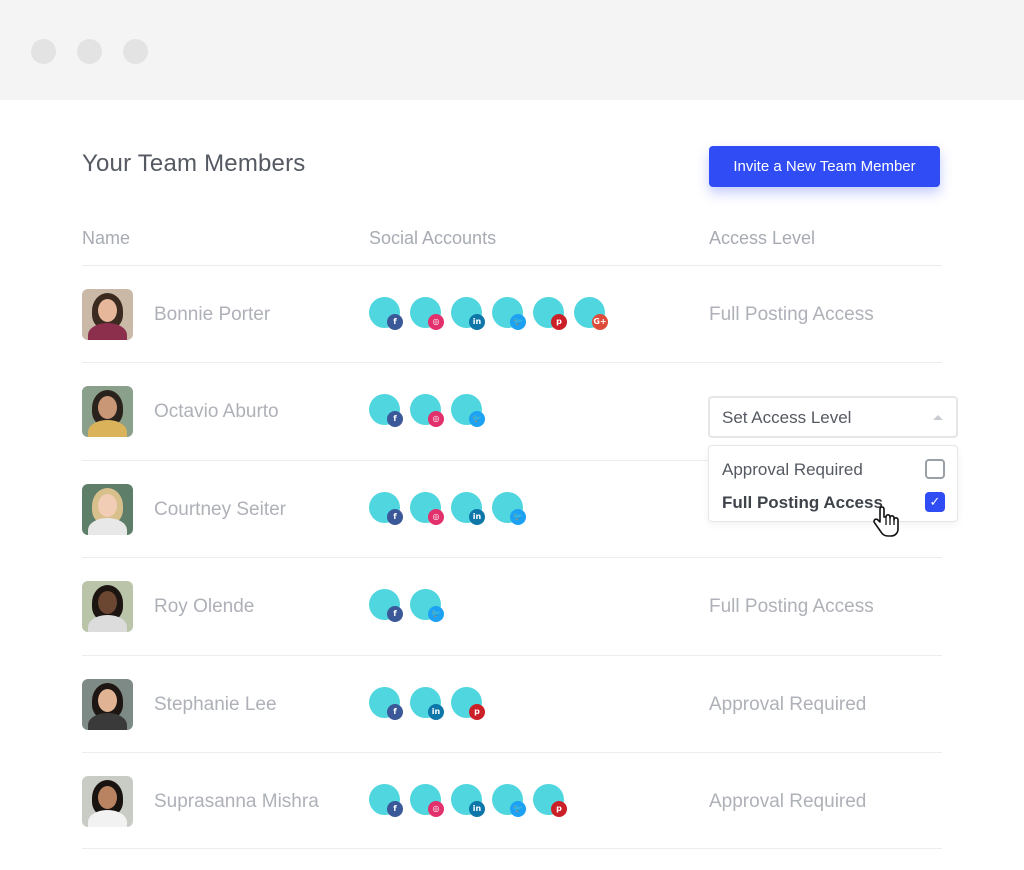  I want to click on access-level-select-label: Set Access Level, so click(787, 417).